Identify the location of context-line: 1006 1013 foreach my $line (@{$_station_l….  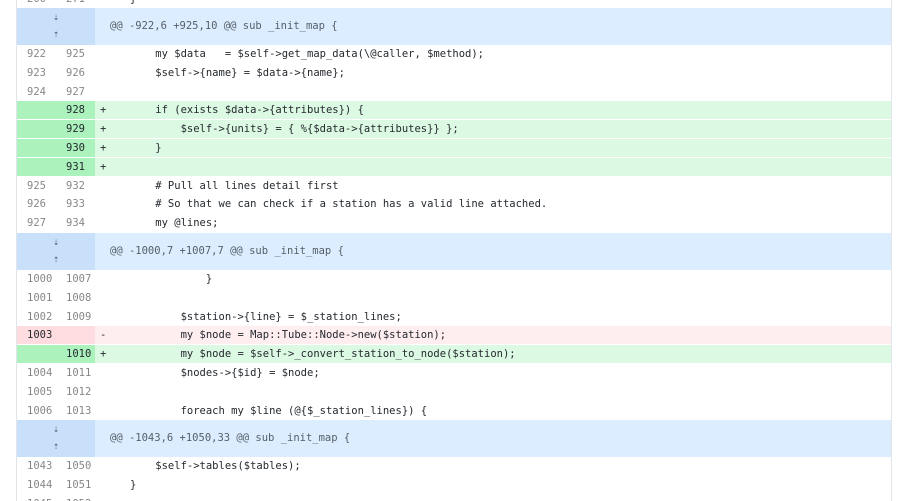
(454, 411).